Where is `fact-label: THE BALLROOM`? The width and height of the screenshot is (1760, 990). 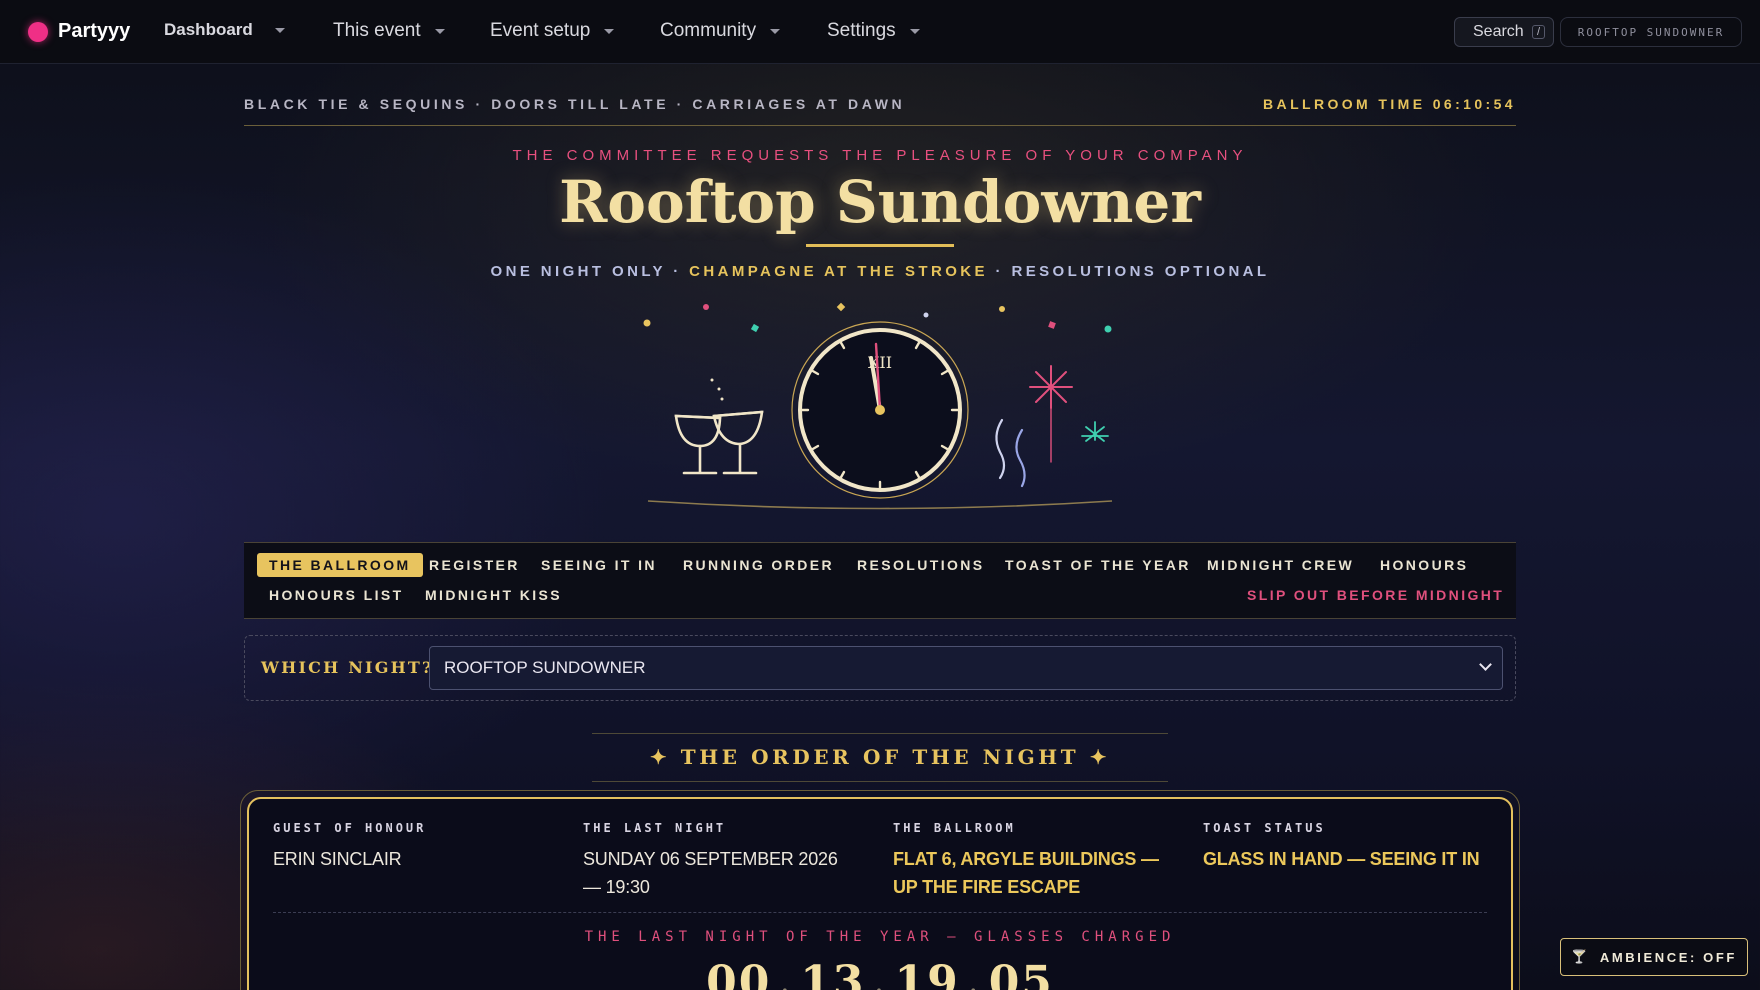
fact-label: THE BALLROOM is located at coordinates (954, 828).